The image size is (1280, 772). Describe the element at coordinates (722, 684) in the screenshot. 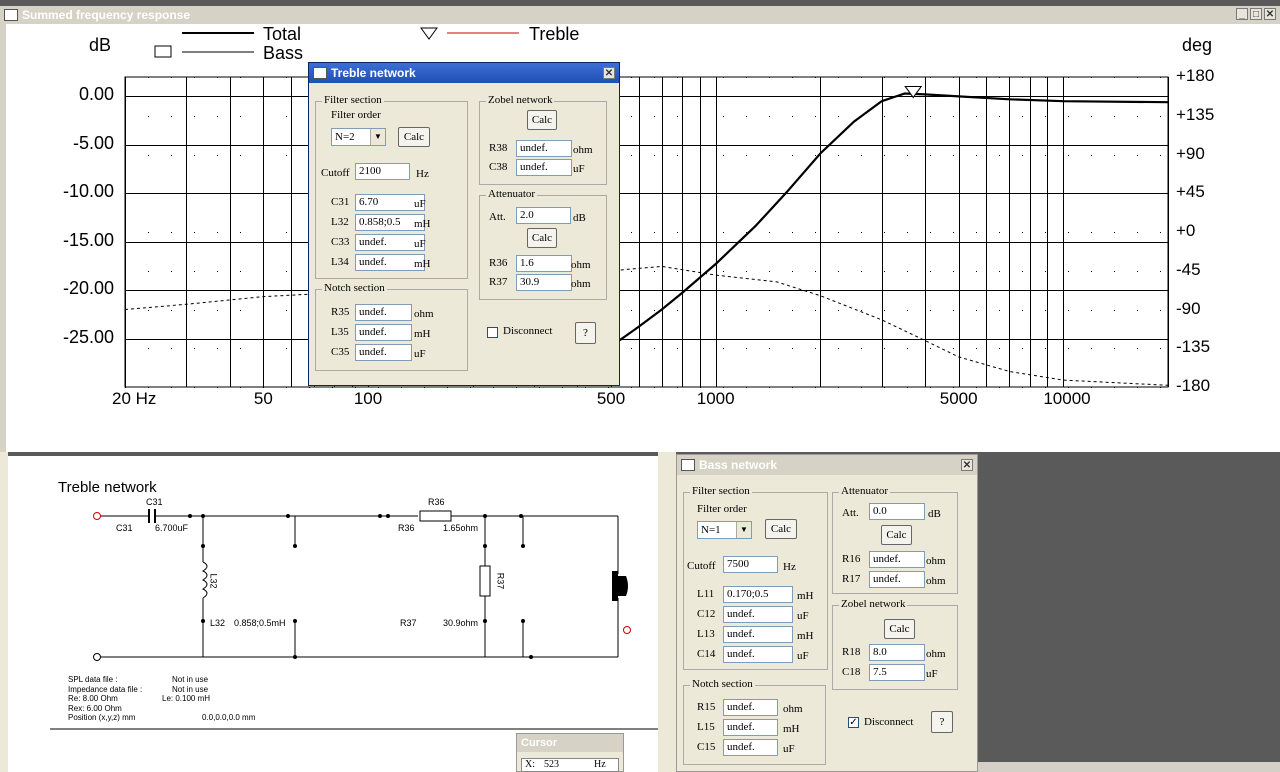

I see `bass-notch-section-title: Notch section` at that location.